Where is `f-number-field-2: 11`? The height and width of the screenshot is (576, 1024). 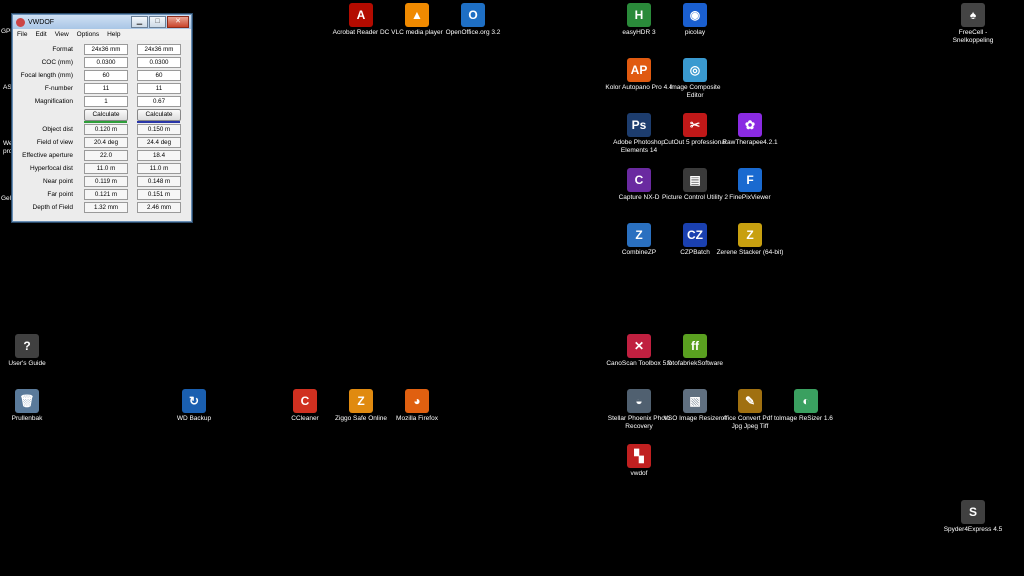
f-number-field-2: 11 is located at coordinates (159, 88).